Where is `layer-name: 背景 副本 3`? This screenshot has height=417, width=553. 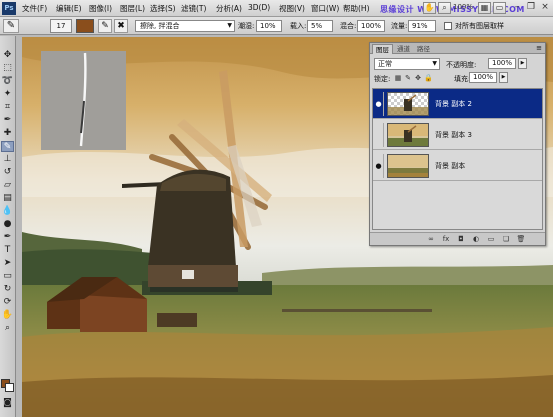
layer-name: 背景 副本 3 is located at coordinates (453, 135).